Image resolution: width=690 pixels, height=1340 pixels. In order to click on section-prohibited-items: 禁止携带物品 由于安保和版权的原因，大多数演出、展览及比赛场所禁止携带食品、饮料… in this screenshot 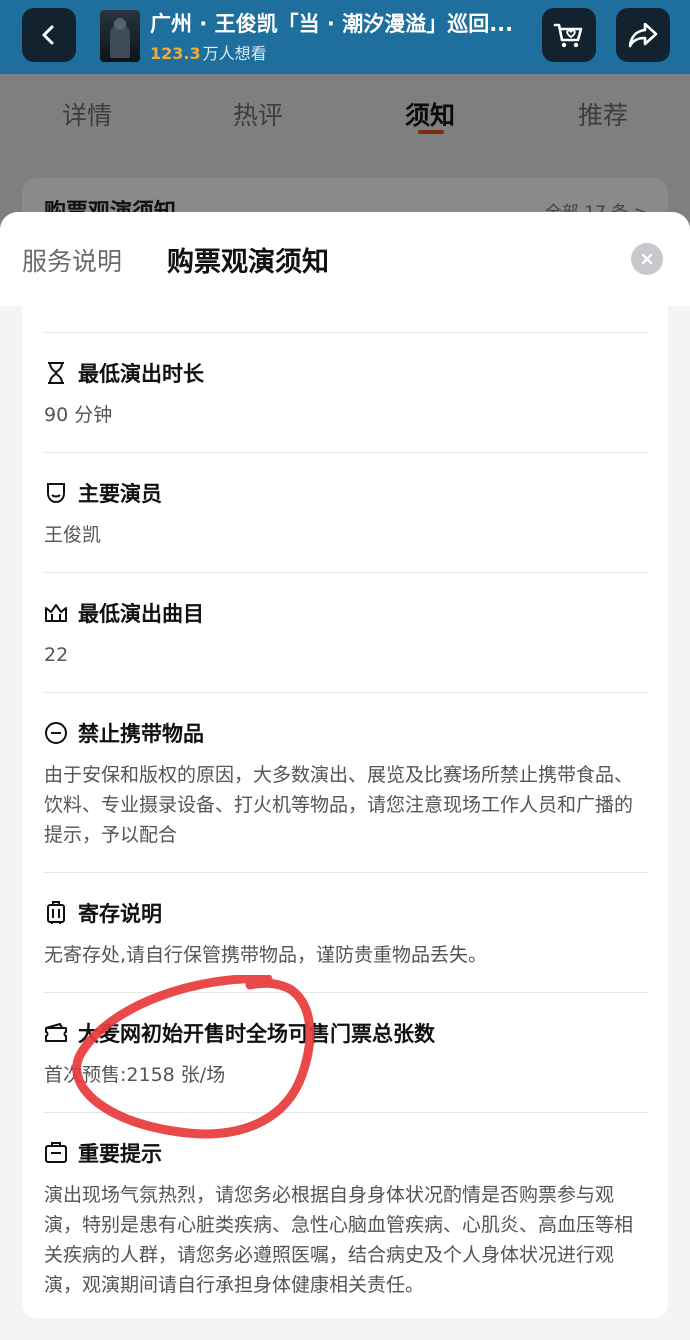, I will do `click(346, 784)`.